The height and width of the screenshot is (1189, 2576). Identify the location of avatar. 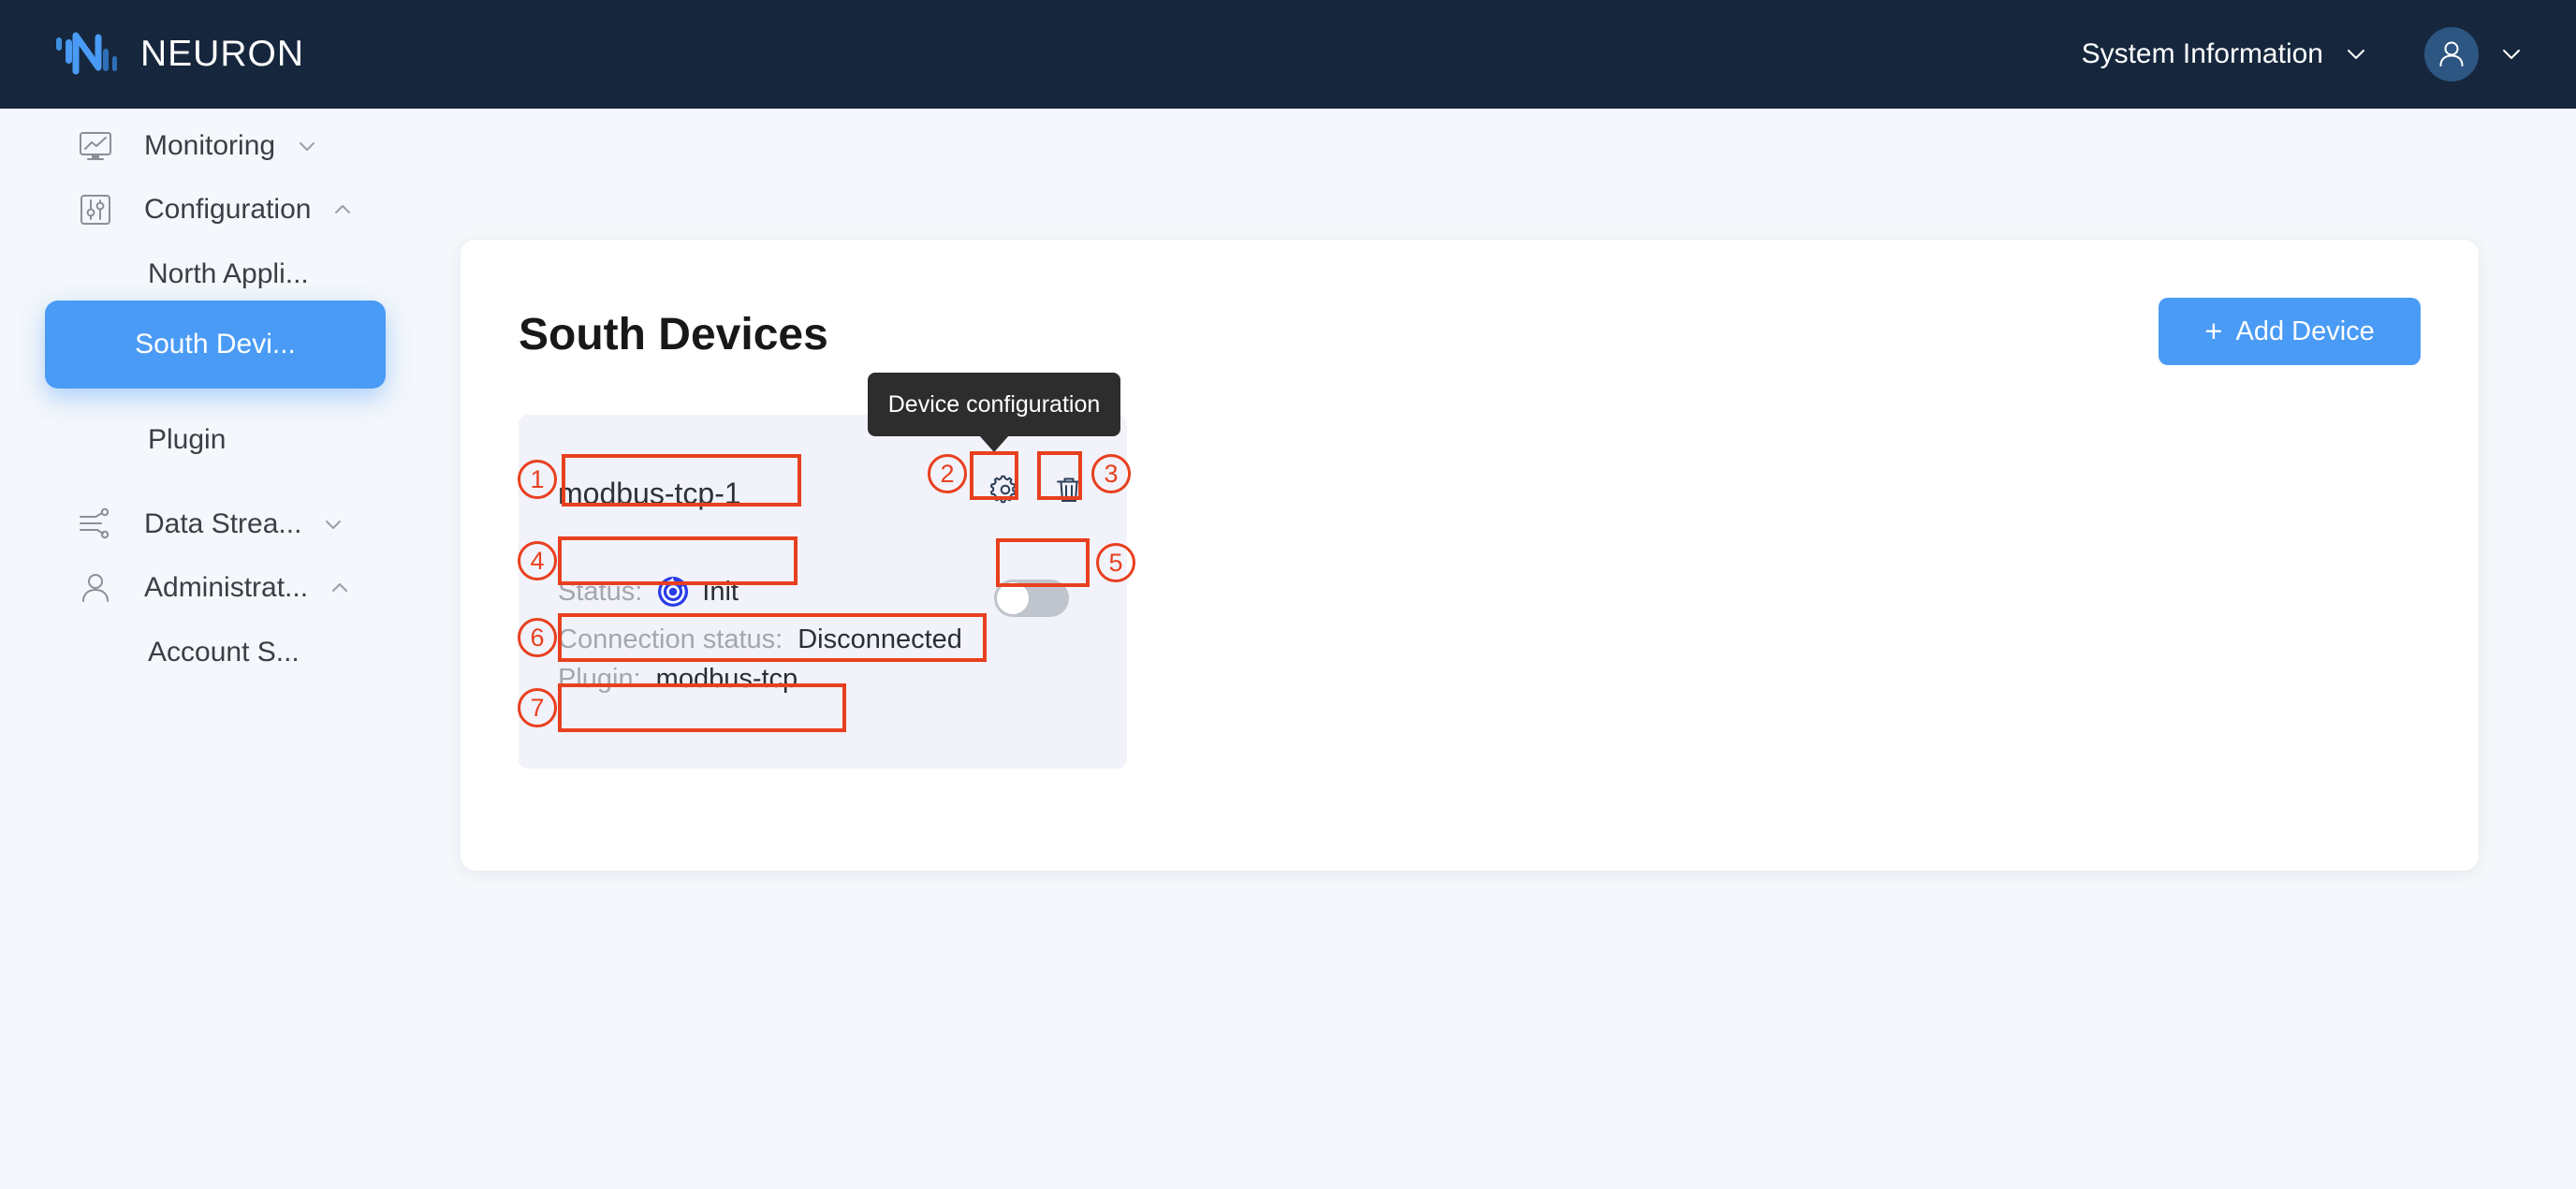
(2452, 54).